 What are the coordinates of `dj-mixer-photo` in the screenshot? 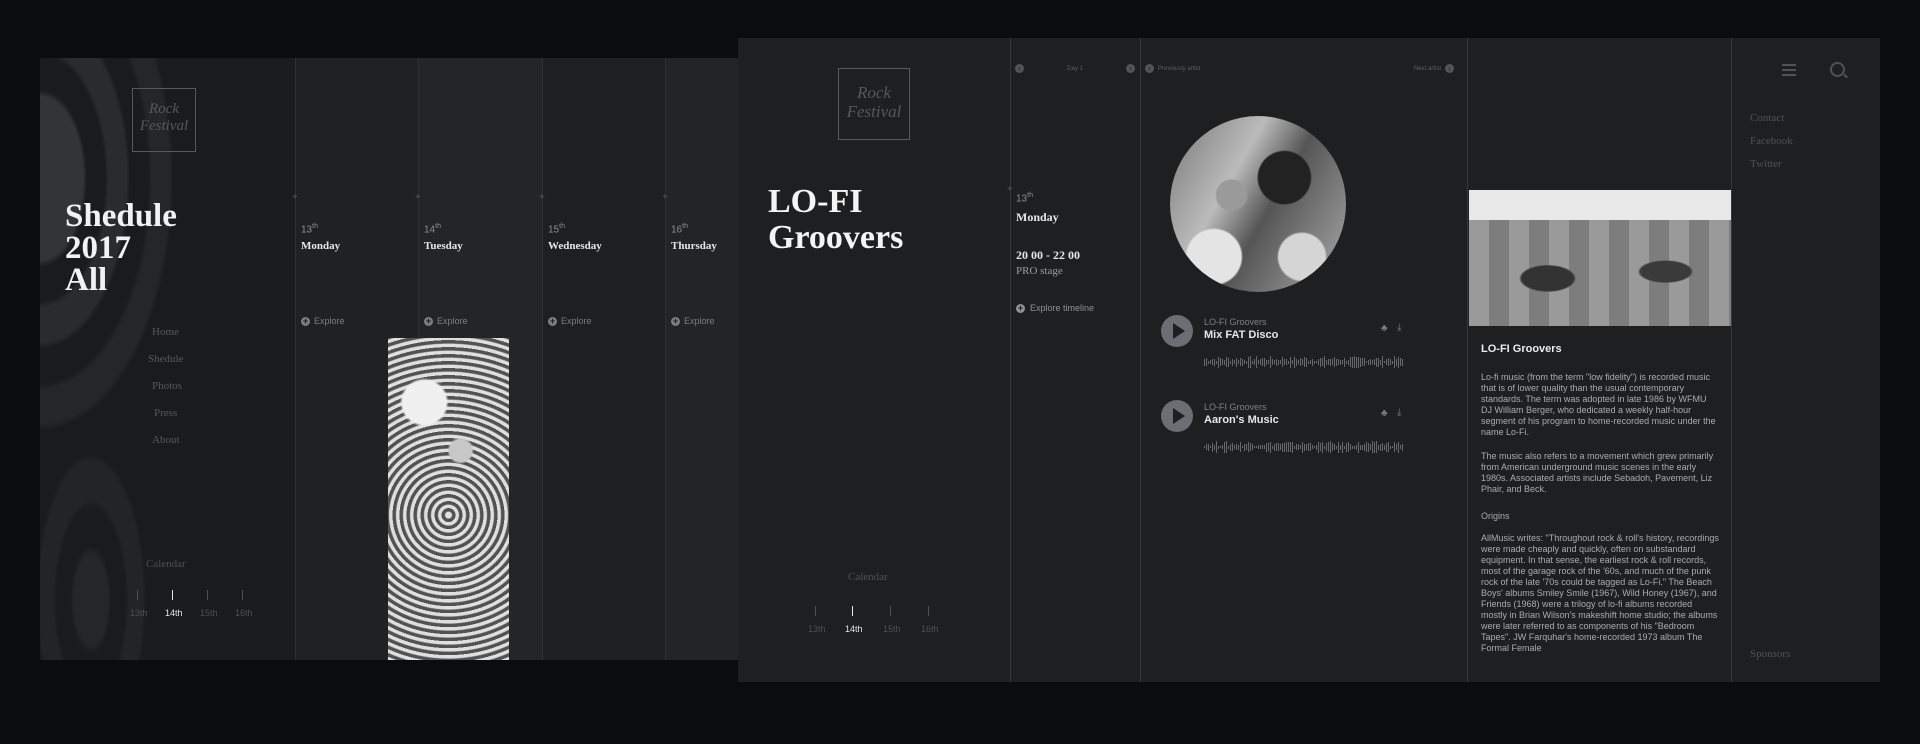 It's located at (448, 499).